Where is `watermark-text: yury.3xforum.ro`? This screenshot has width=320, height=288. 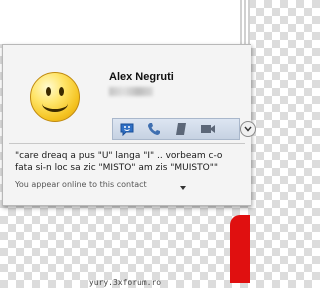
watermark-text: yury.3xforum.ro is located at coordinates (125, 282).